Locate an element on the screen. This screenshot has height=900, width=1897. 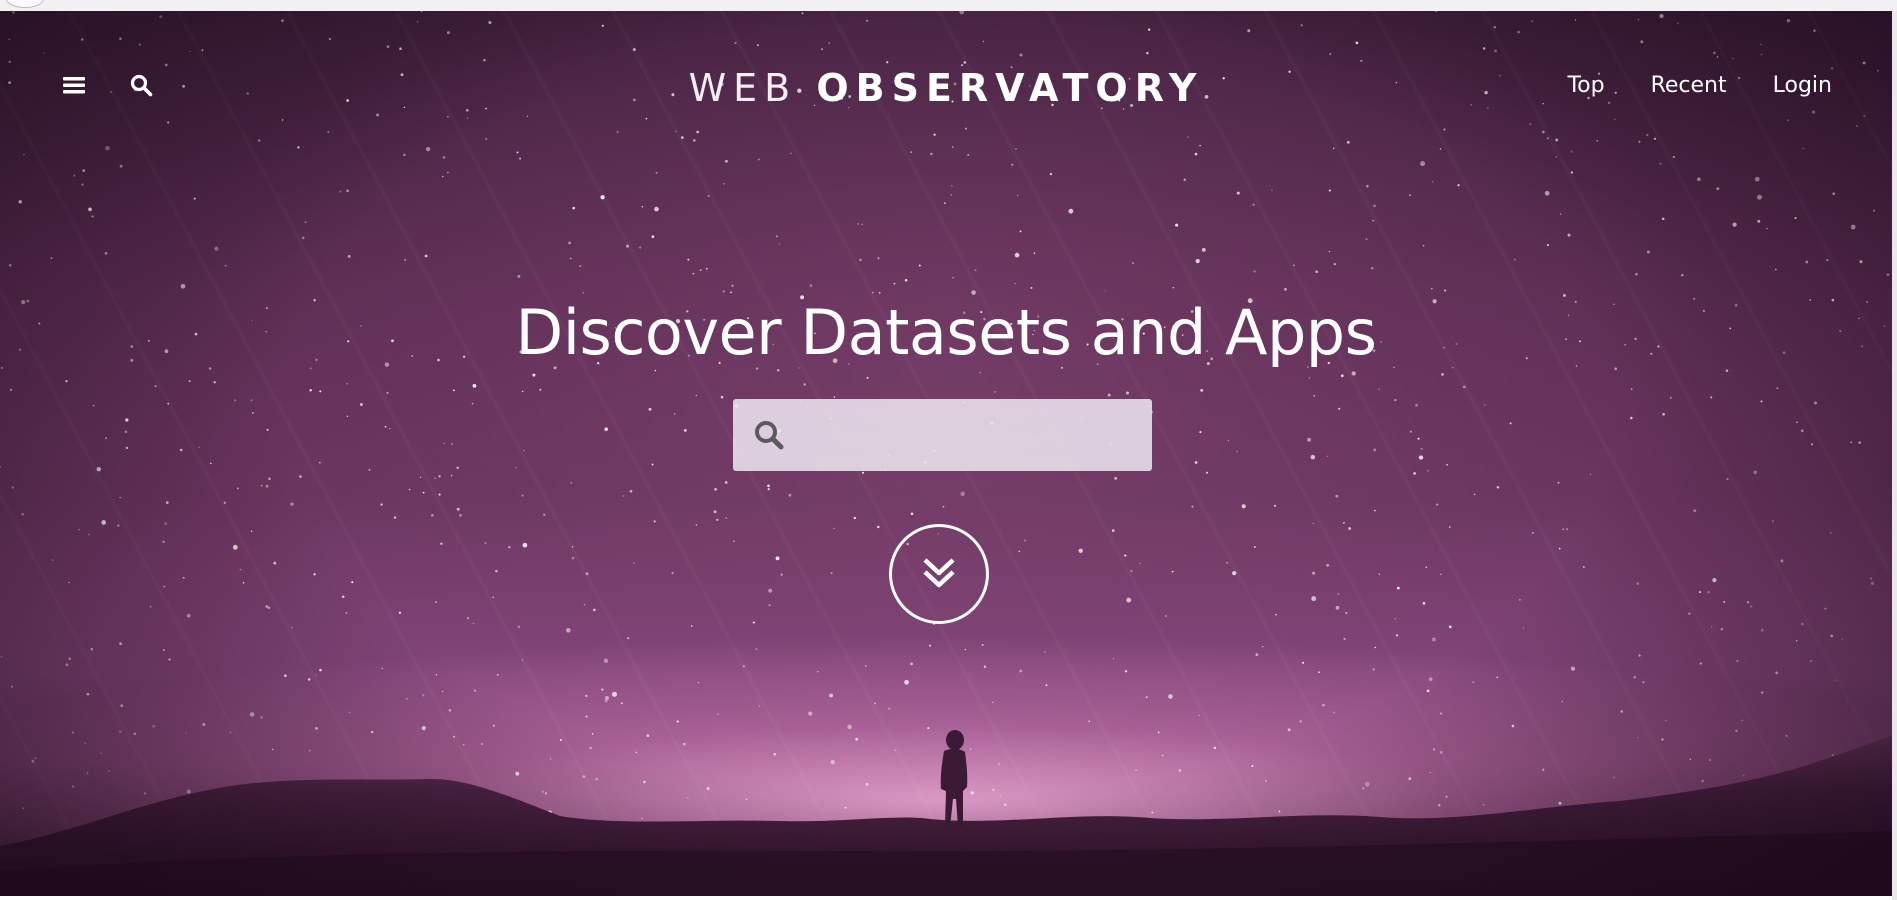
scroll-down-button is located at coordinates (939, 574).